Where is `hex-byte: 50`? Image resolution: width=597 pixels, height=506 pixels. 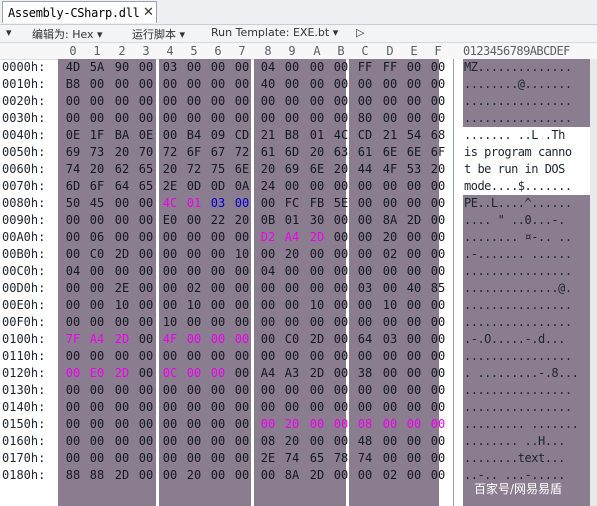 hex-byte: 50 is located at coordinates (73, 203).